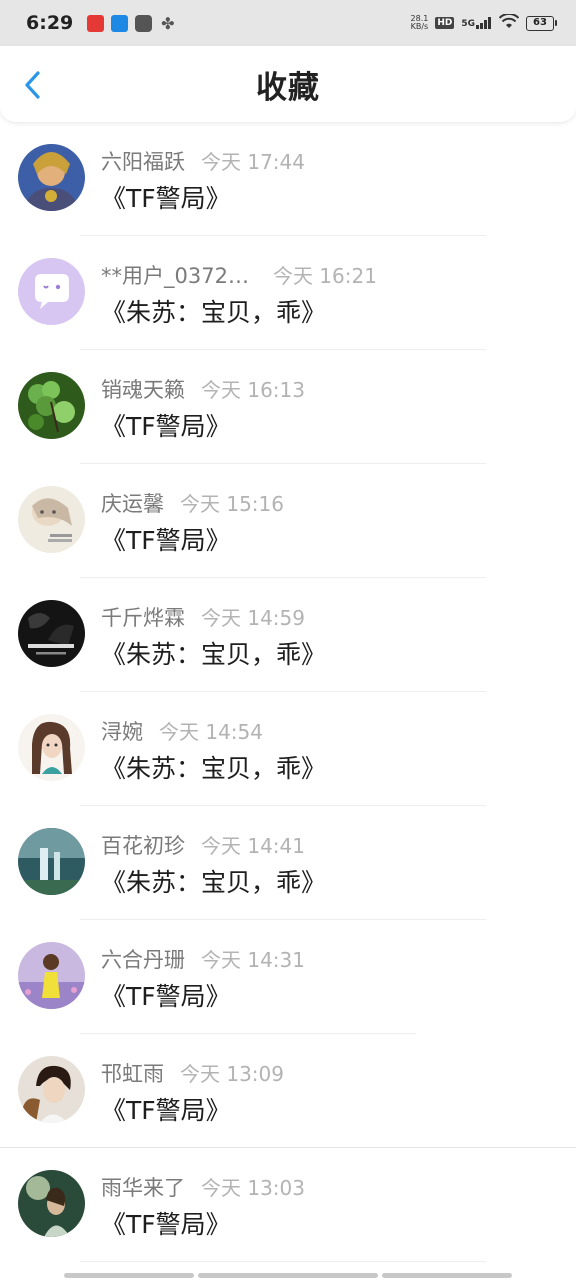 The image size is (576, 1280). Describe the element at coordinates (288, 1091) in the screenshot. I see `list-item: 邗虹雨 今天 13:09 《TF警局》` at that location.